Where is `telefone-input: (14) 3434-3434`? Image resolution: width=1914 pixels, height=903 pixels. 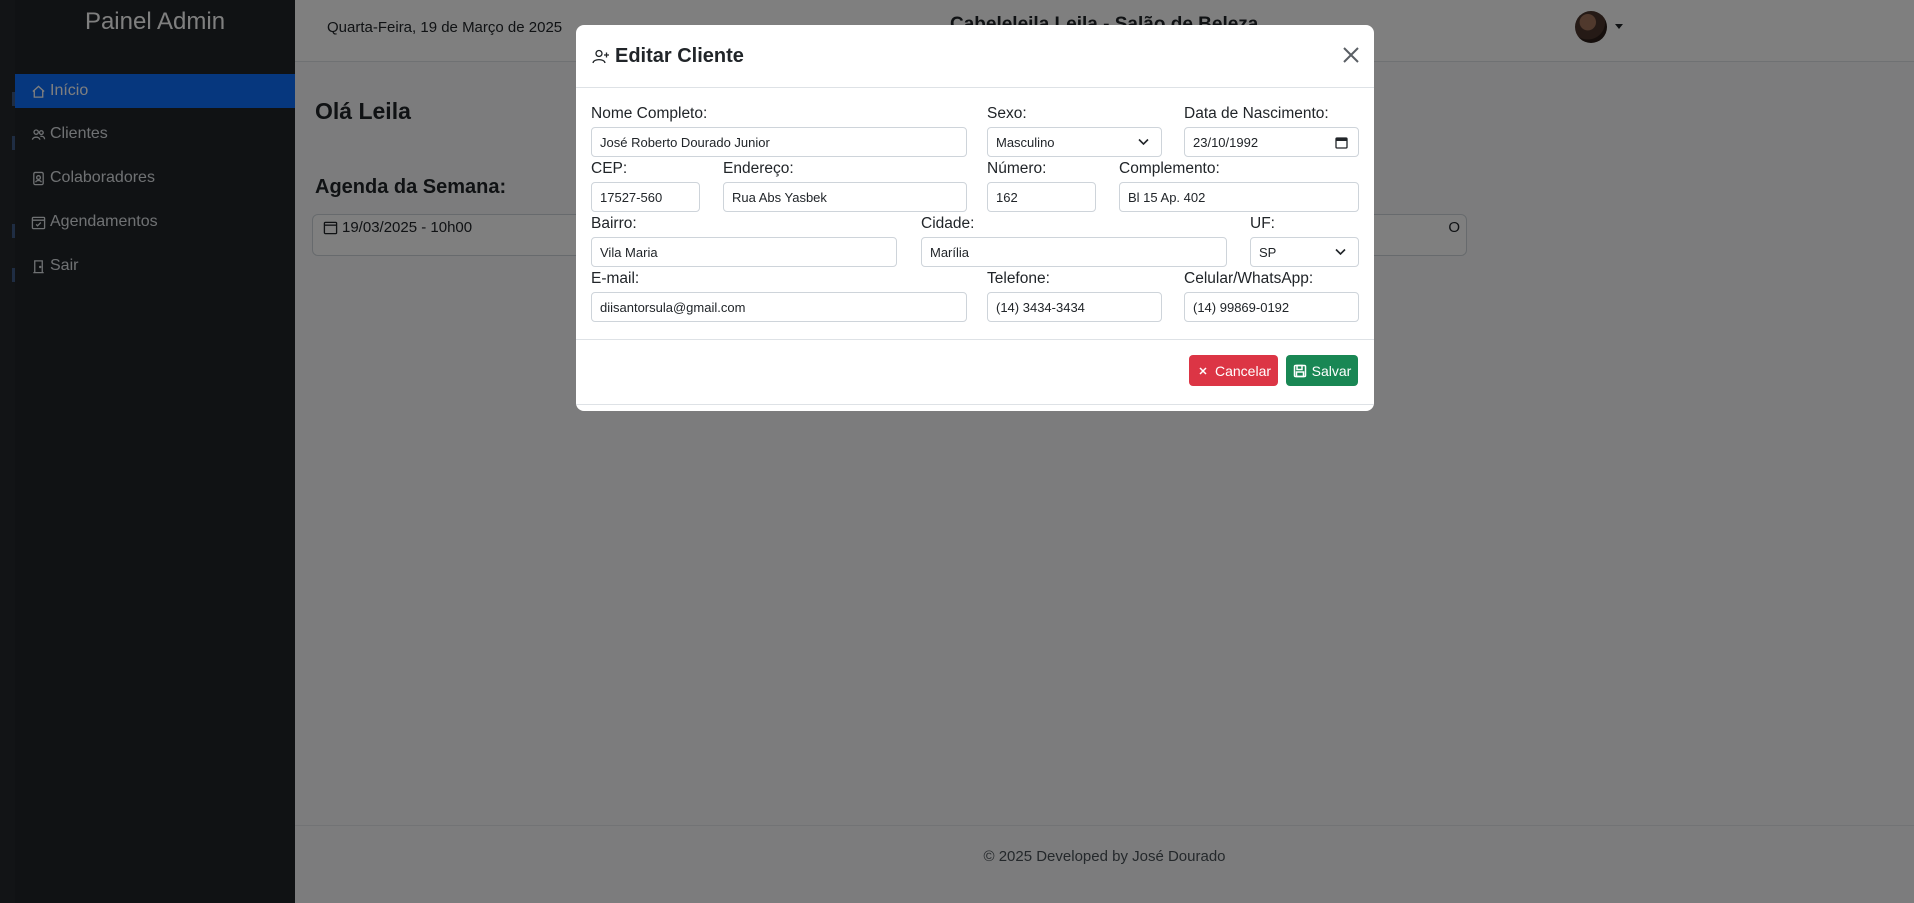 telefone-input: (14) 3434-3434 is located at coordinates (1074, 307).